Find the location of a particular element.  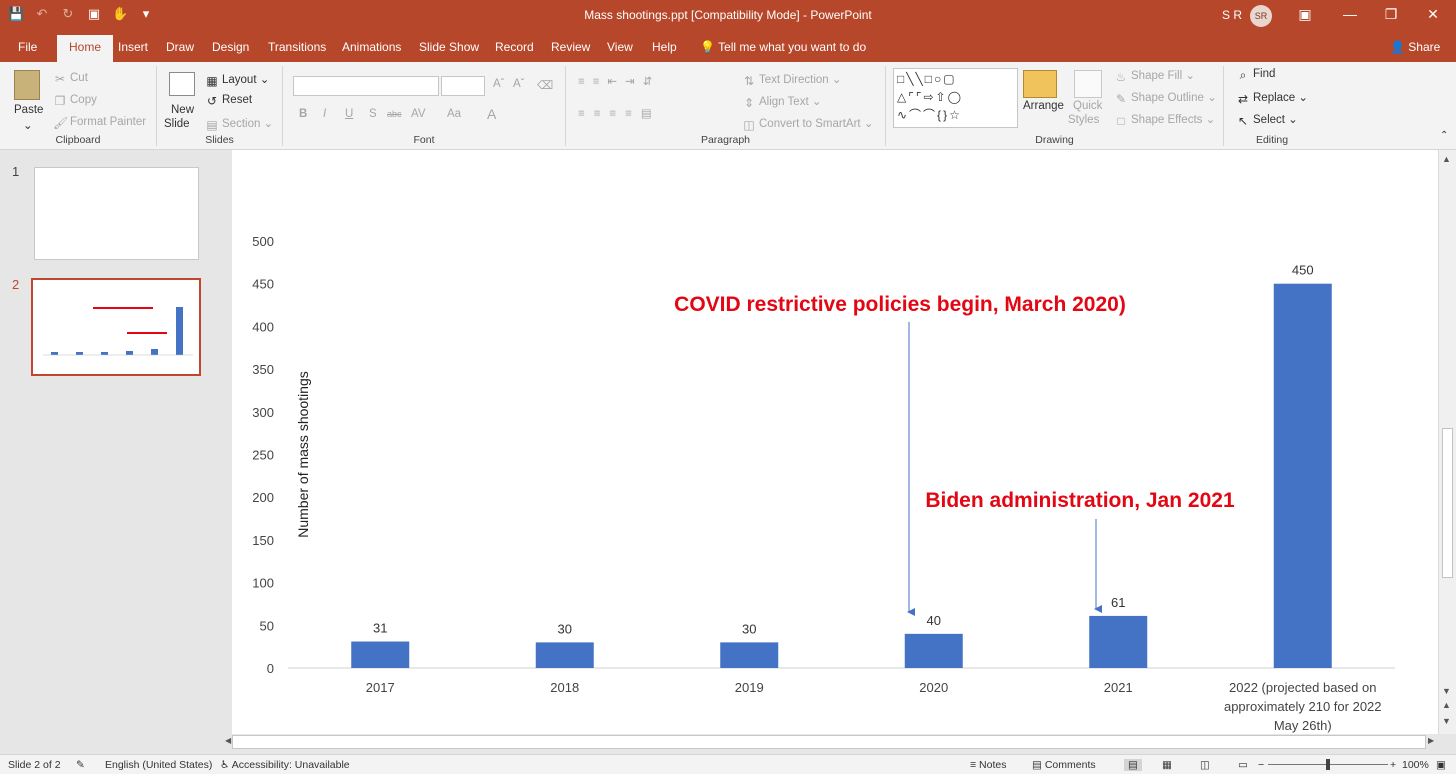

arrange-button: Arrange is located at coordinates (1043, 106).